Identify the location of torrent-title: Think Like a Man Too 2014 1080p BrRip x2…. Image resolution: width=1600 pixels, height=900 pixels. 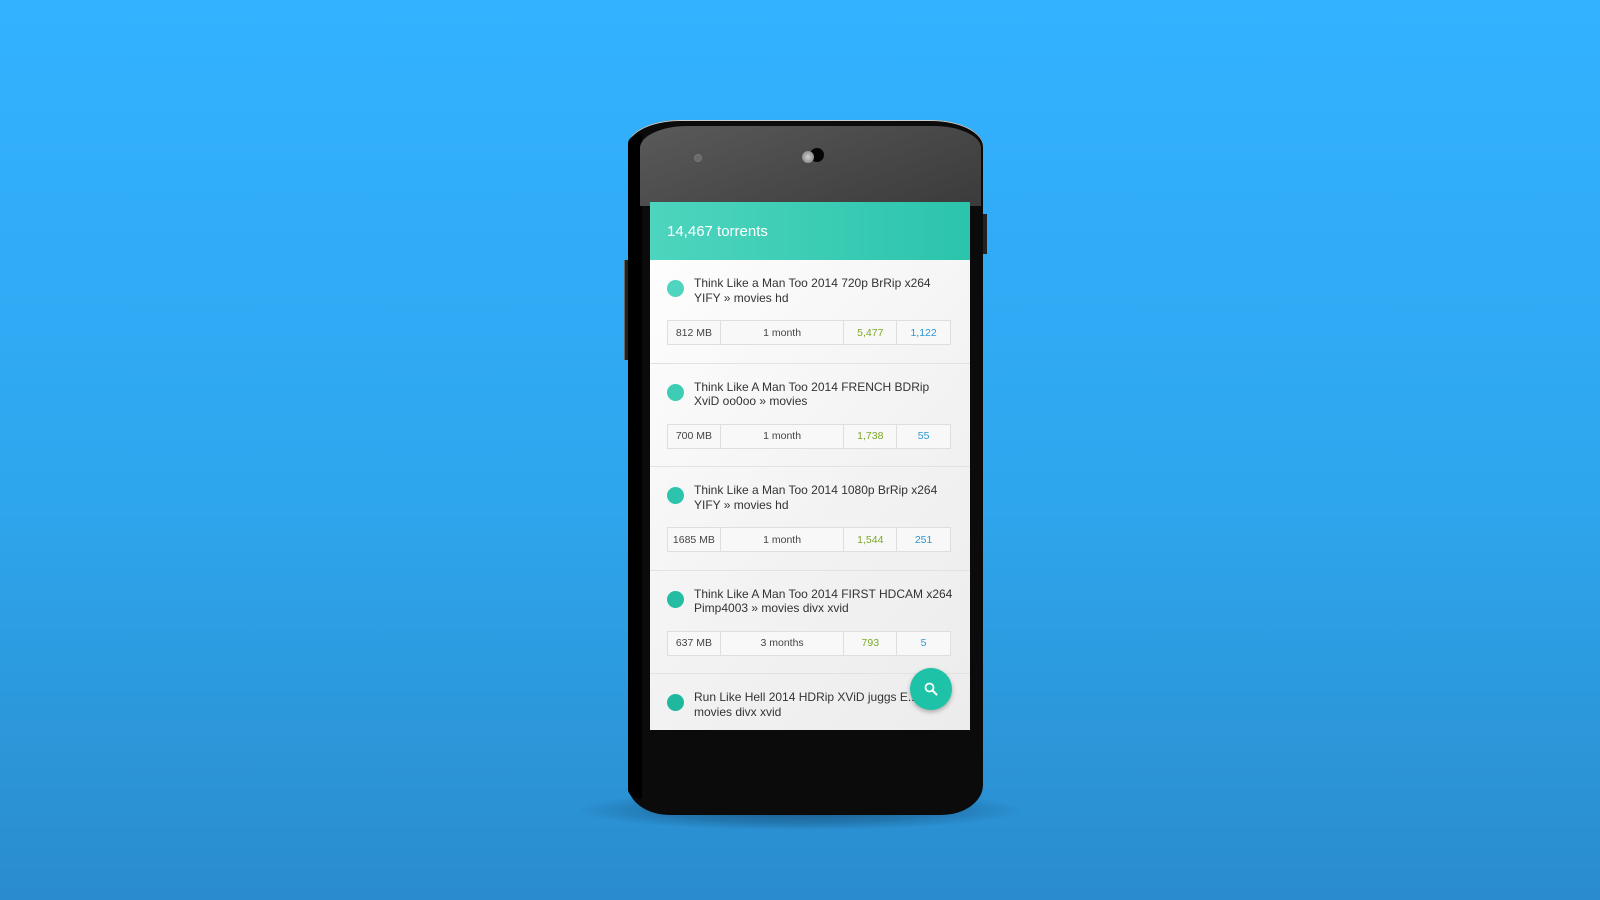
(816, 497).